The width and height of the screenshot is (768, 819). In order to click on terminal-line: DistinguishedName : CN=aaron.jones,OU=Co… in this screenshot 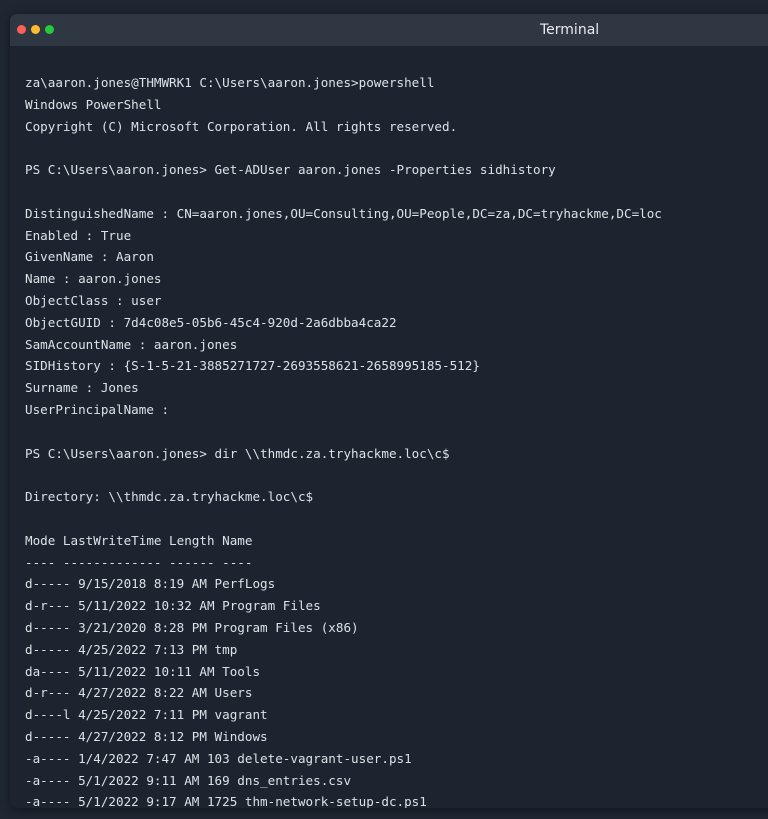, I will do `click(343, 213)`.